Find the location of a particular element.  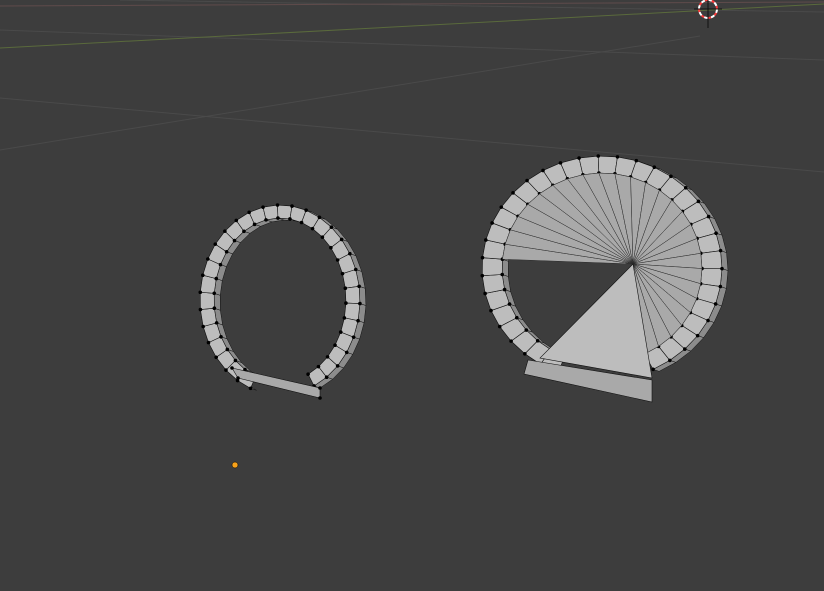

3d-cursor-icon is located at coordinates (708, 14).